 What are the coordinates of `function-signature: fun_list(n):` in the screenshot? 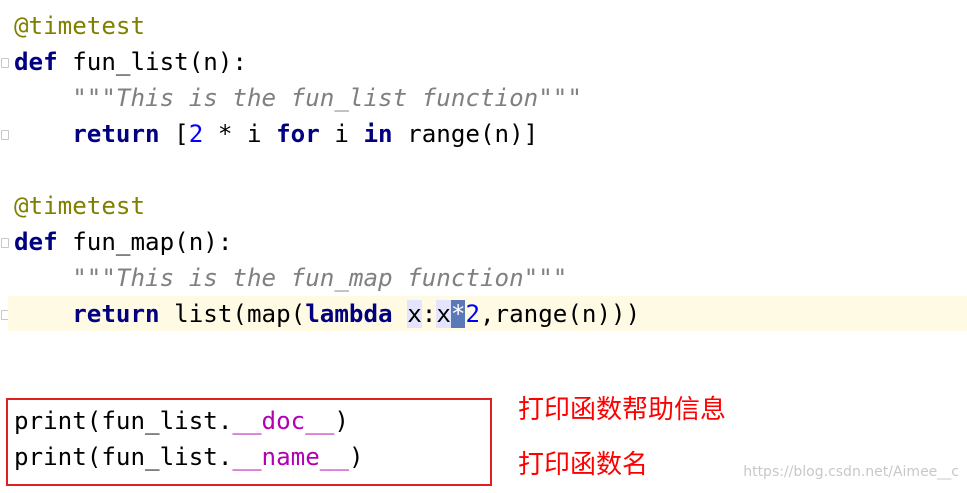 It's located at (152, 62).